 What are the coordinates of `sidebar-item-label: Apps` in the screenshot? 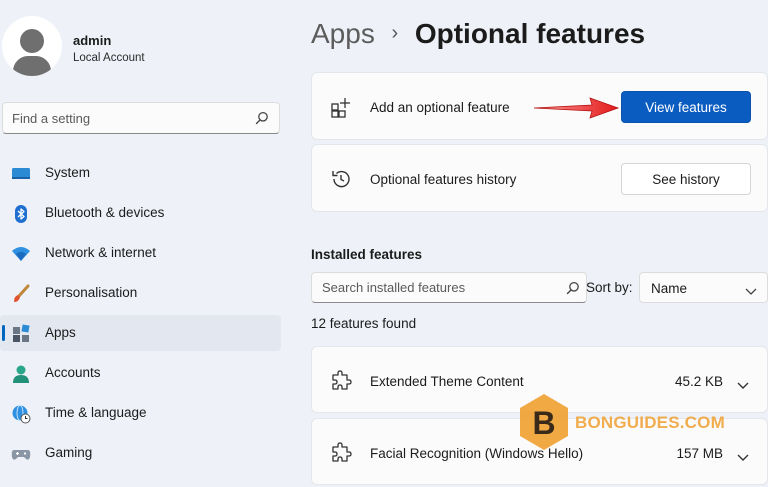 It's located at (60, 332).